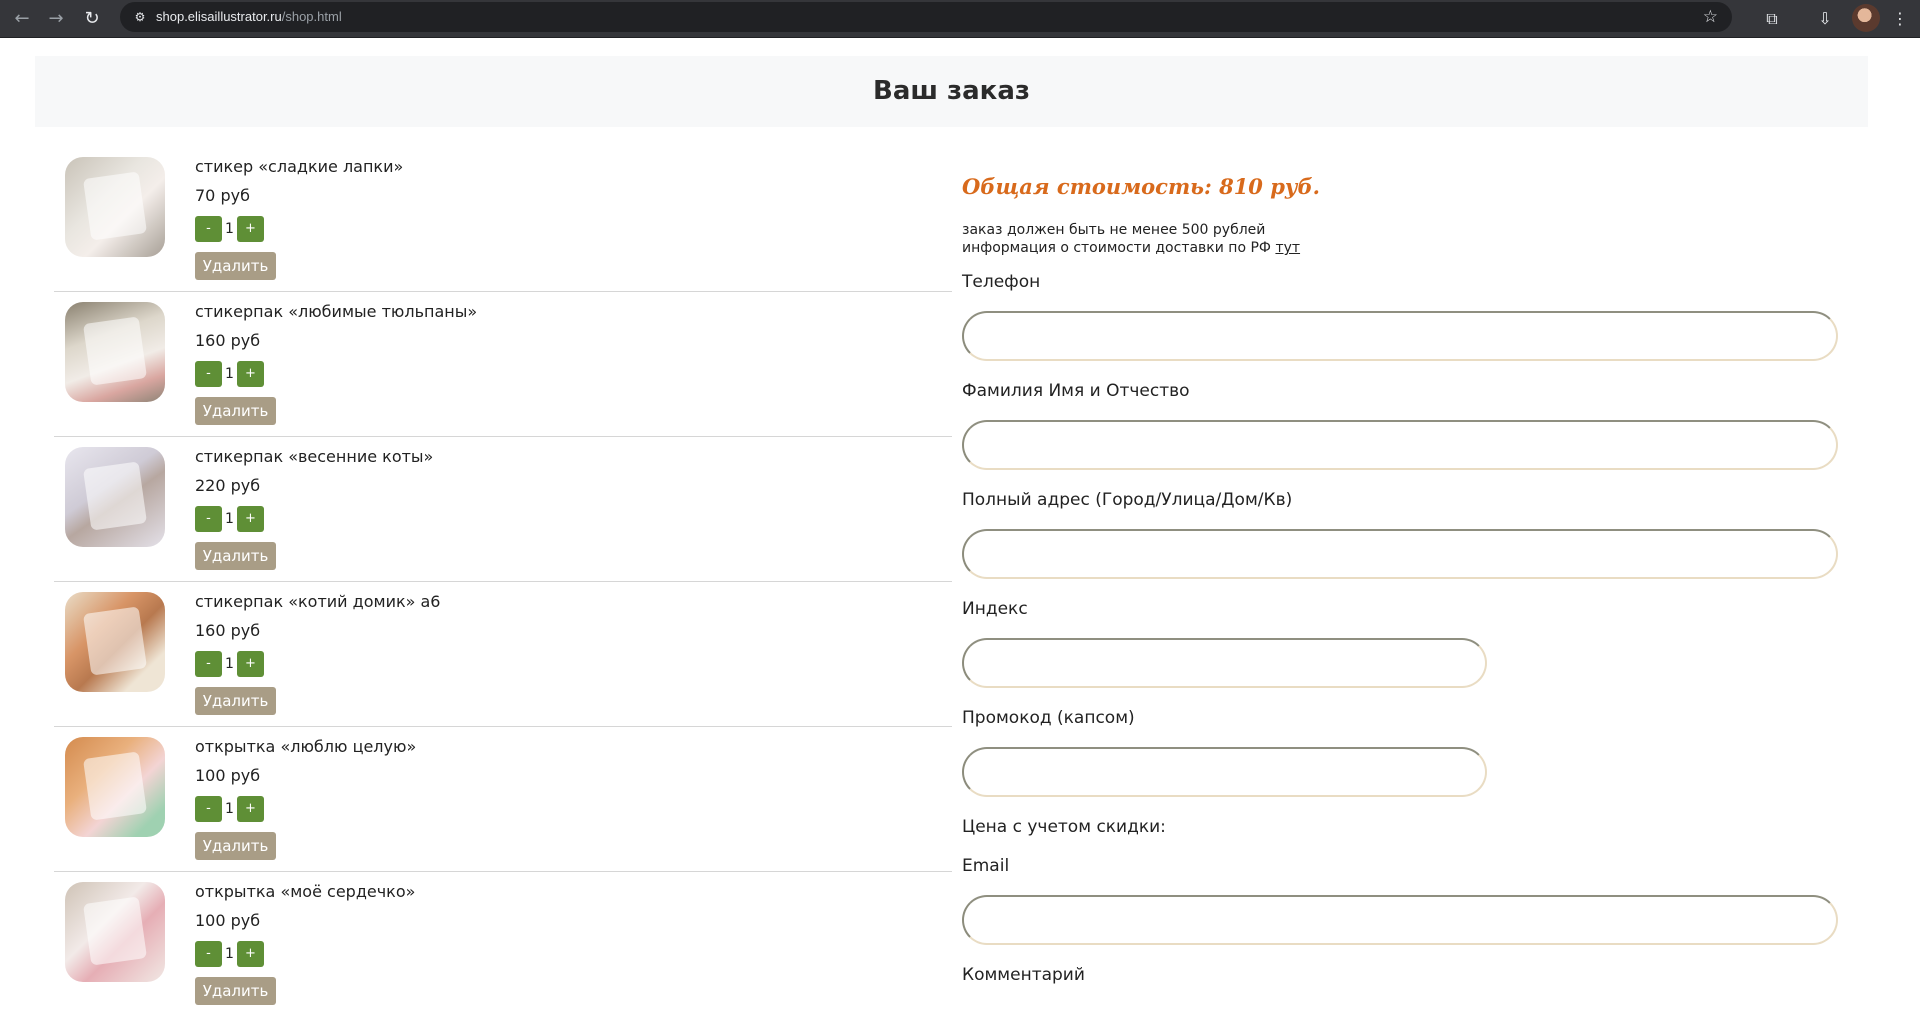  What do you see at coordinates (1141, 186) in the screenshot?
I see `order-total: Общая стоимость: 810 руб.` at bounding box center [1141, 186].